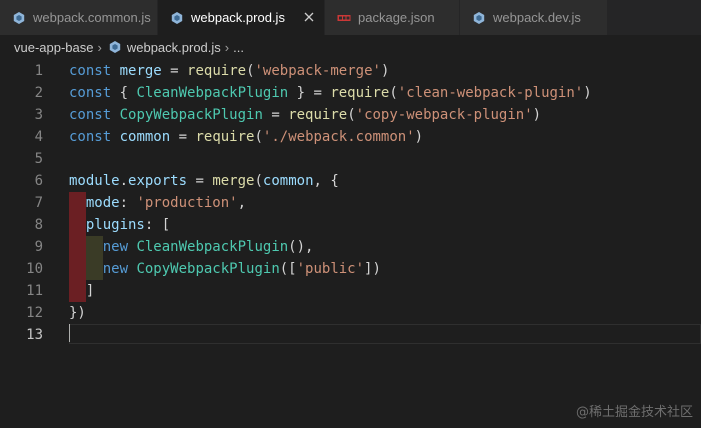 Image resolution: width=701 pixels, height=428 pixels. I want to click on tab-webpack-common: webpack.common.js, so click(79, 17).